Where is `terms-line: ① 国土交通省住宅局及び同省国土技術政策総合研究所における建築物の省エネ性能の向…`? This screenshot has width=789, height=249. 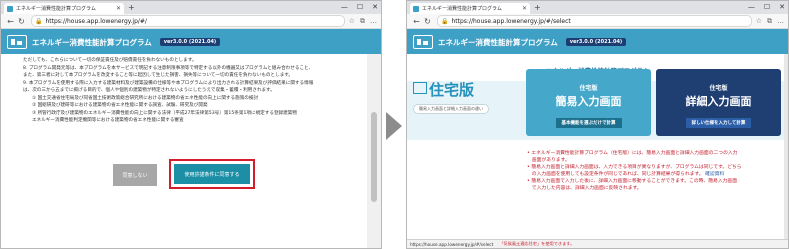
terms-line: ① 国土交通省住宅局及び同省国土技術政策総合研究所における建築物の省エネ性能の向… is located at coordinates (145, 98).